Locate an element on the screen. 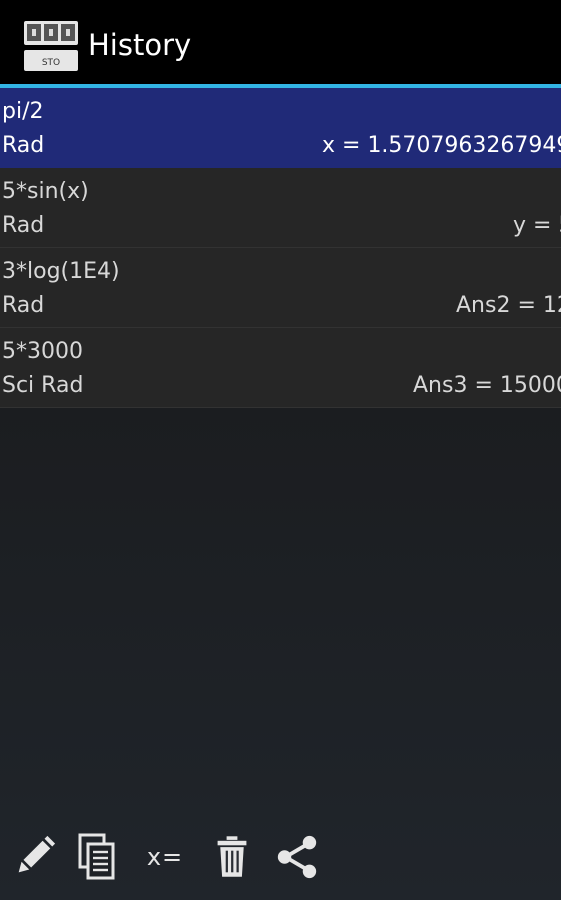  share-button is located at coordinates (297, 857).